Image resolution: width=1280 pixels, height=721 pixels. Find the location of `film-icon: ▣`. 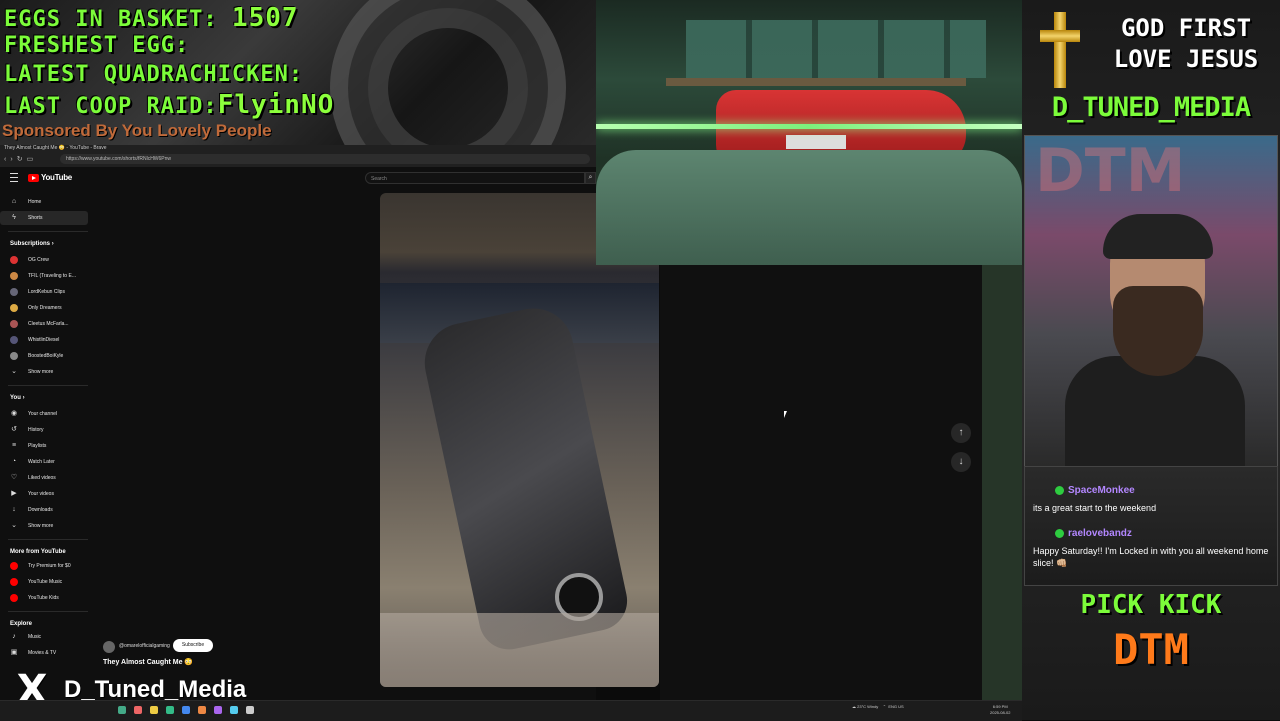

film-icon: ▣ is located at coordinates (14, 652).